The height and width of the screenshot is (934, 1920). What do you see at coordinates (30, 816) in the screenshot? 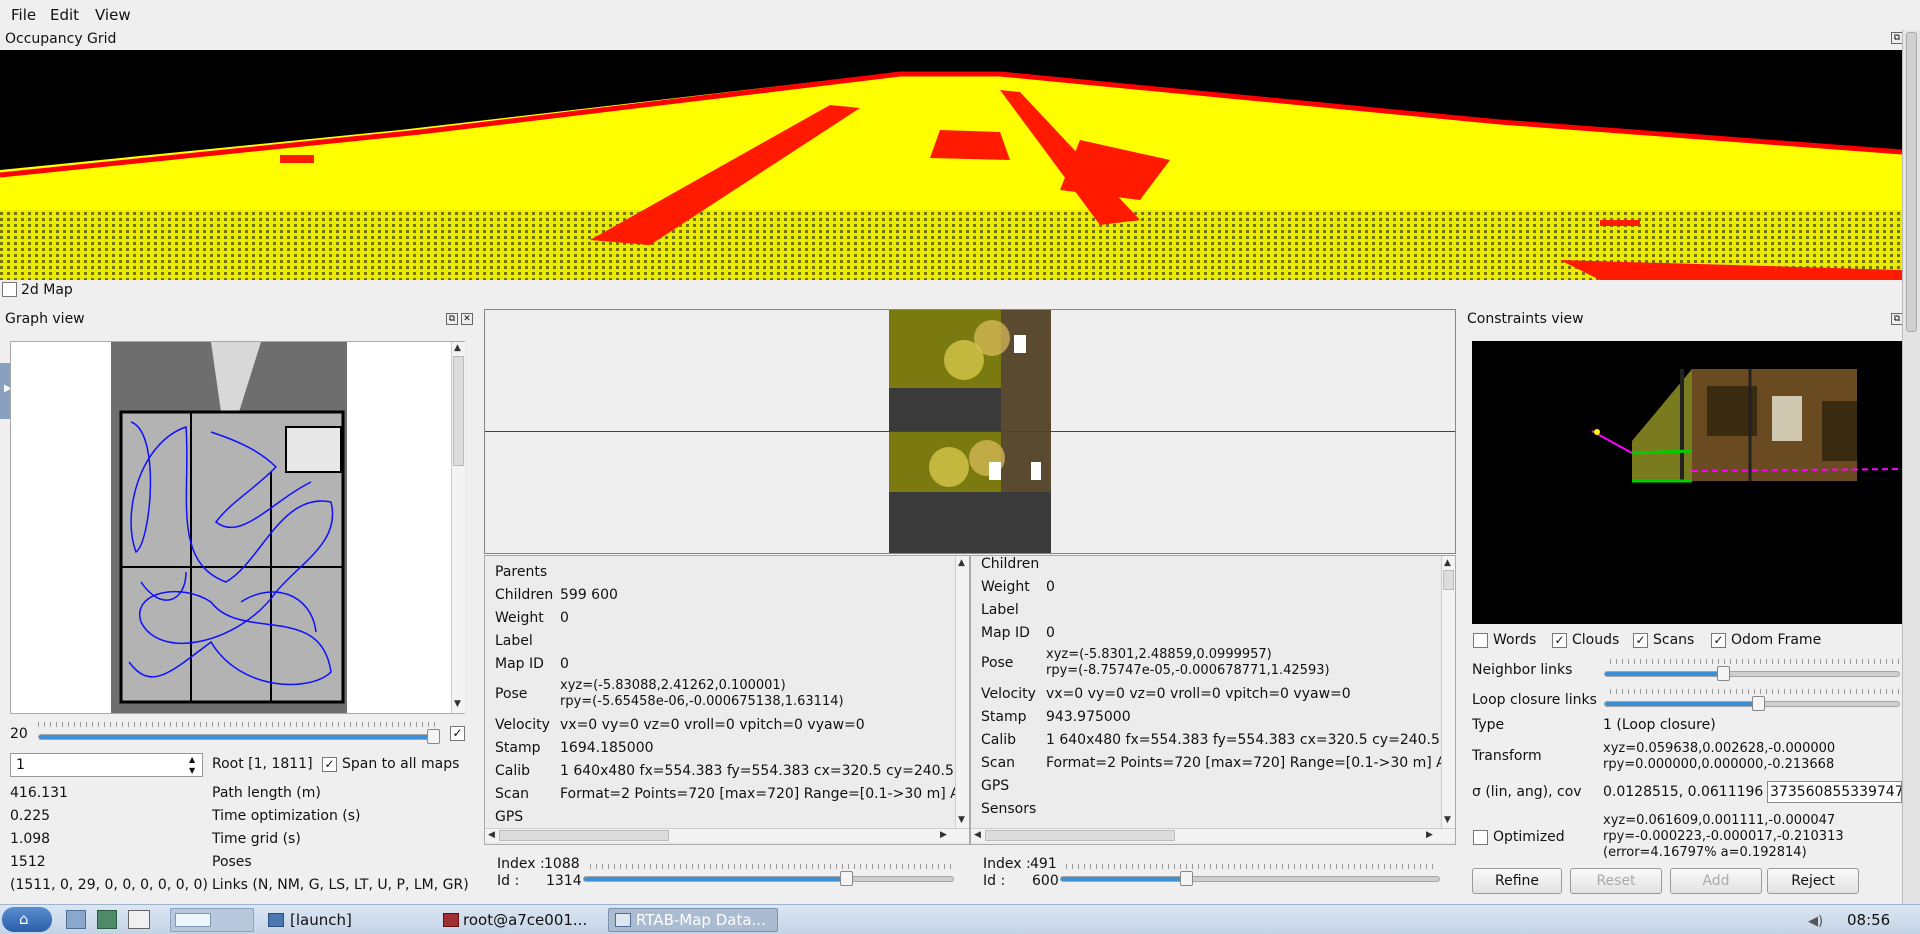
I see `time-optimization-value: 0.225` at bounding box center [30, 816].